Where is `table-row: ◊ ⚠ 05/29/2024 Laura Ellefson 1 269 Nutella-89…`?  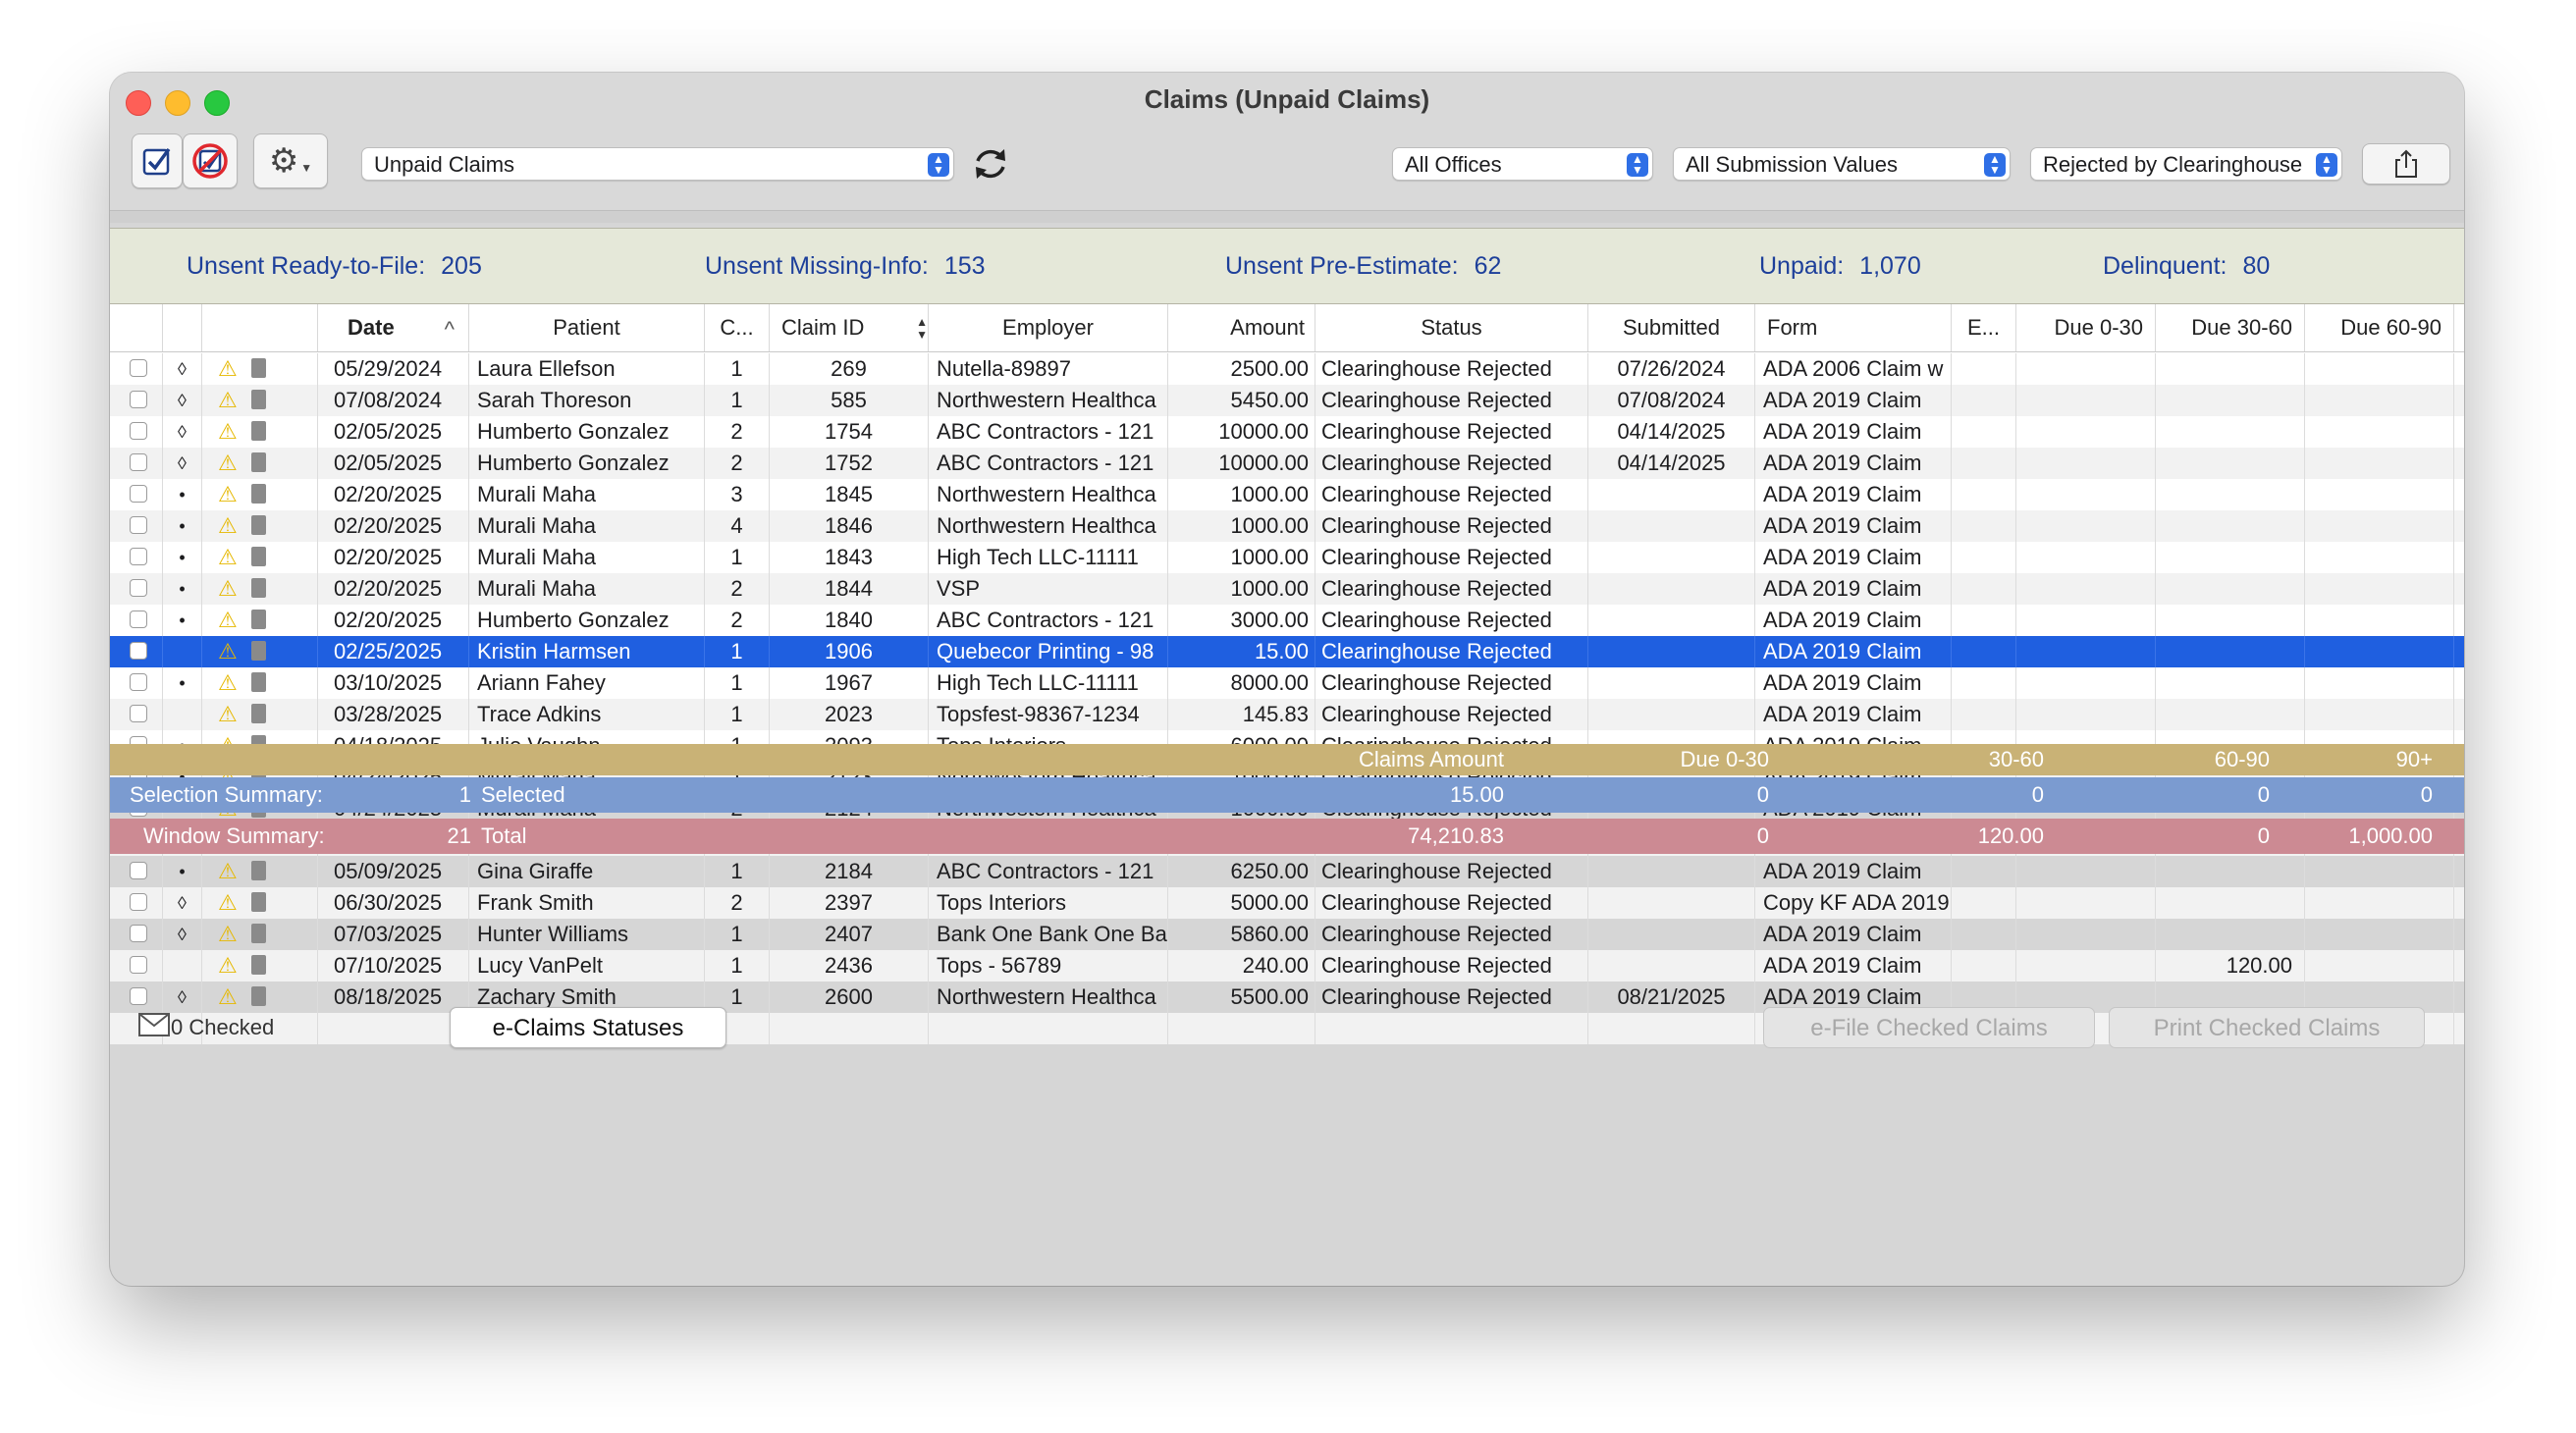
table-row: ◊ ⚠ 05/29/2024 Laura Ellefson 1 269 Nutella-89… is located at coordinates (1287, 369).